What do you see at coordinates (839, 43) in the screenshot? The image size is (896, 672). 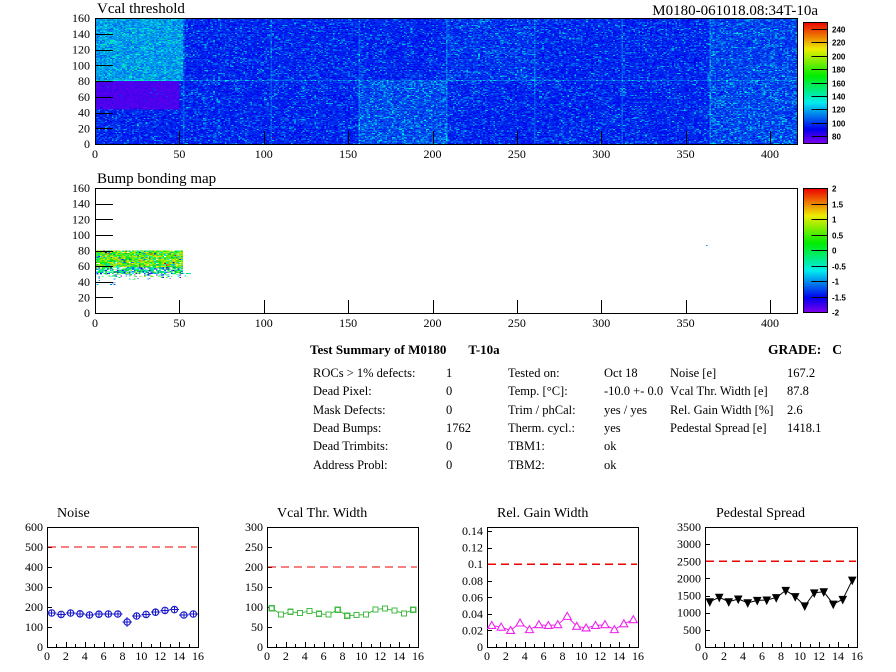 I see `colorbar-tick-label: 220` at bounding box center [839, 43].